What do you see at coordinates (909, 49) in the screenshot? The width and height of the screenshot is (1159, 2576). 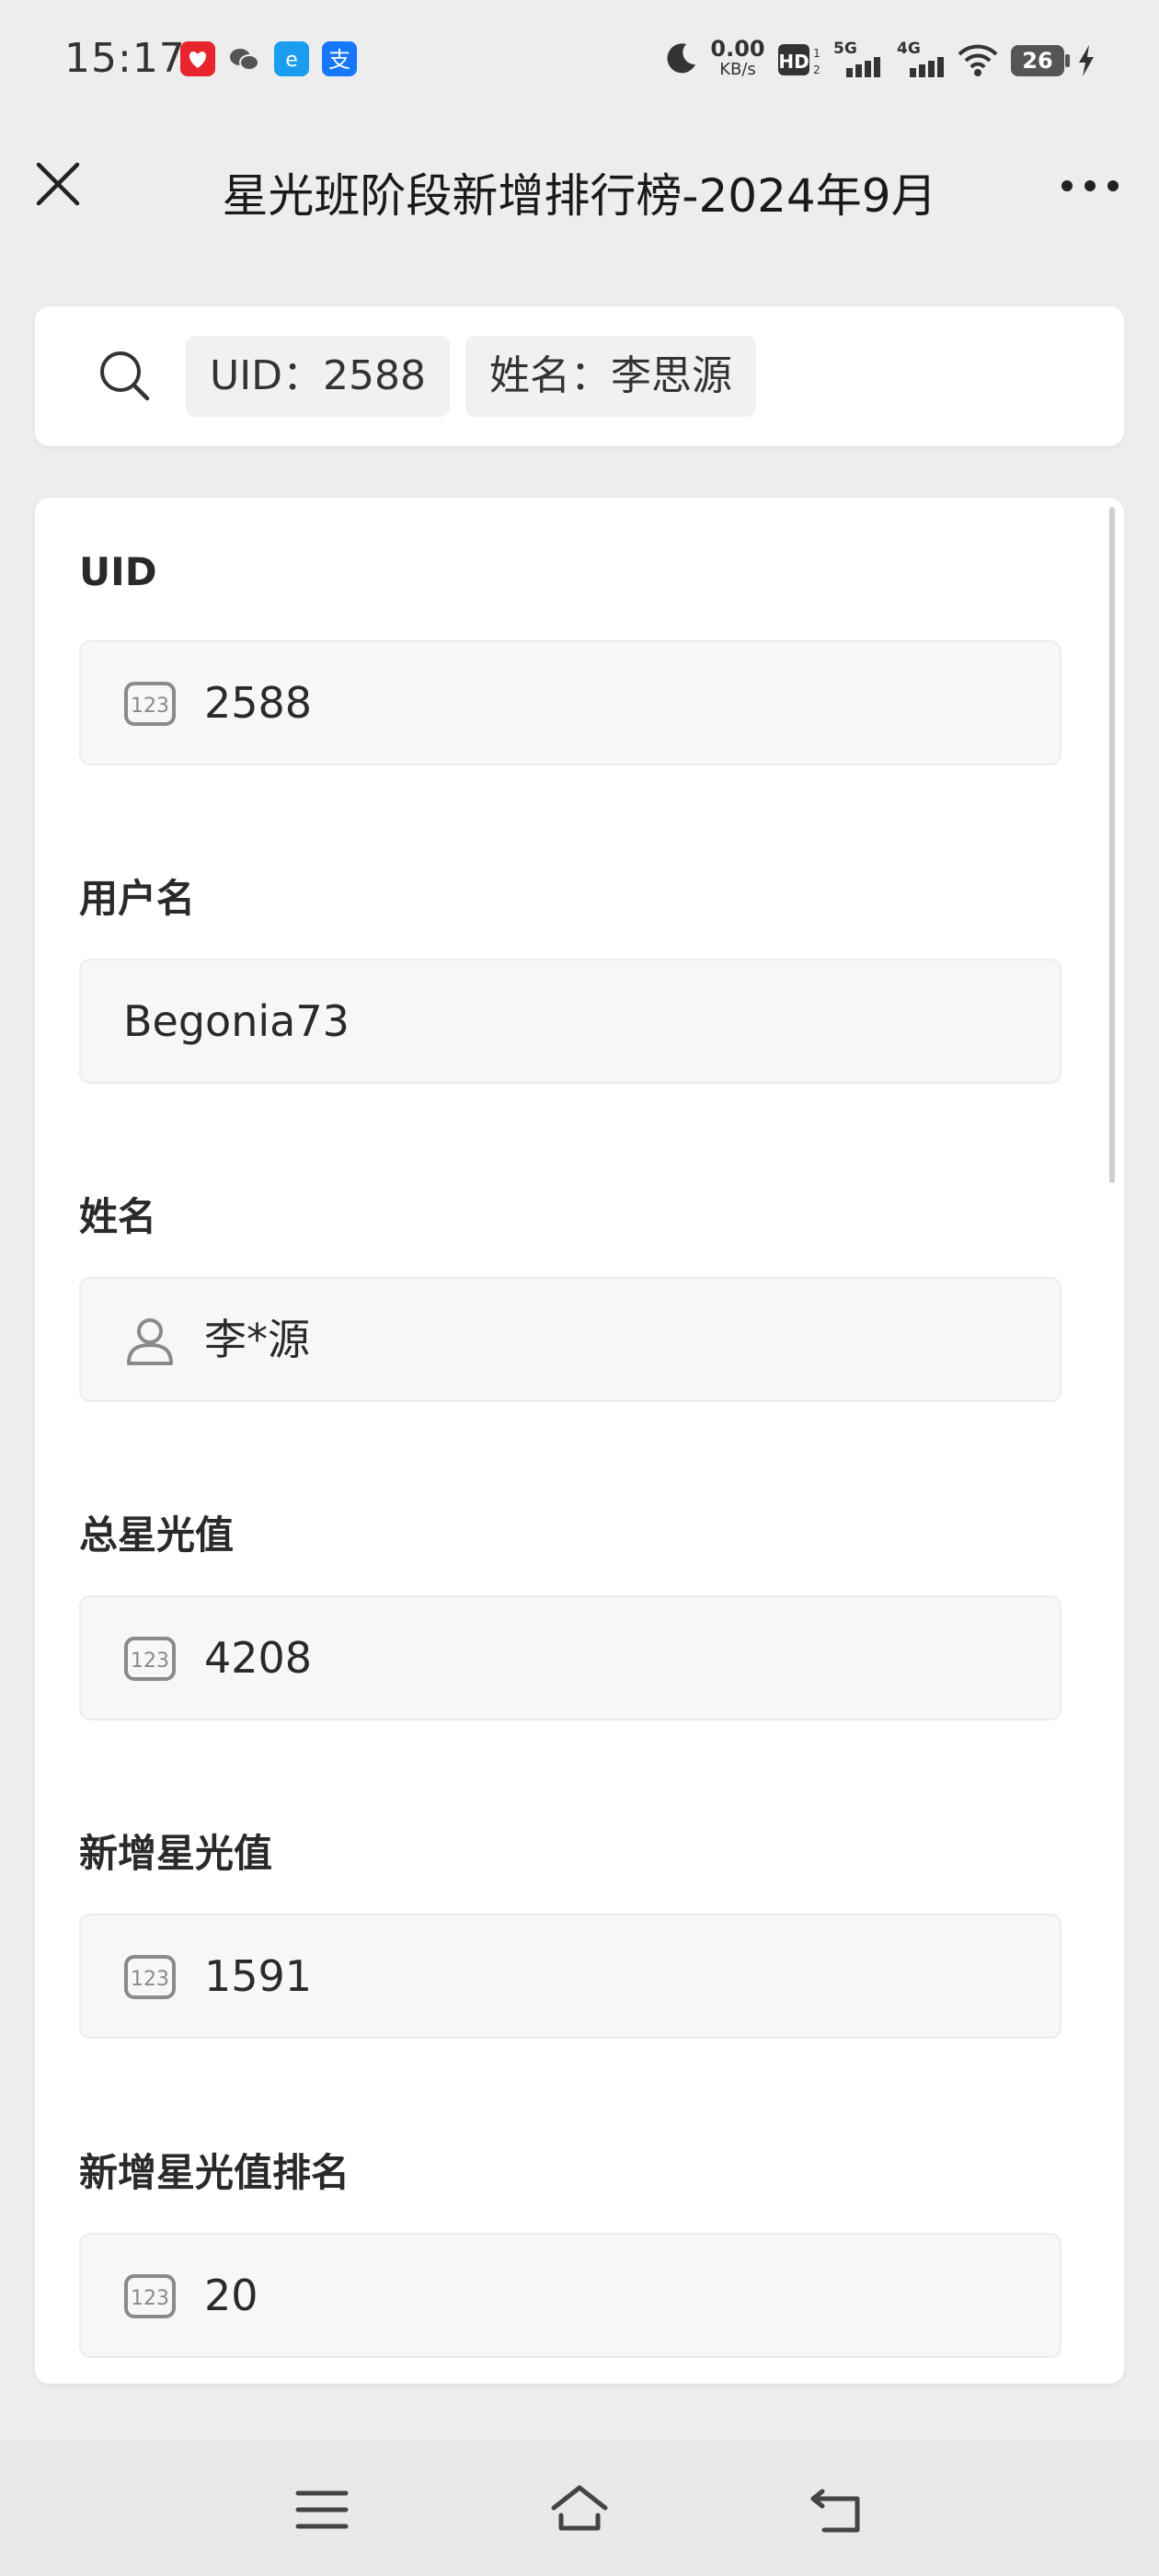 I see `svg-text: 4G` at bounding box center [909, 49].